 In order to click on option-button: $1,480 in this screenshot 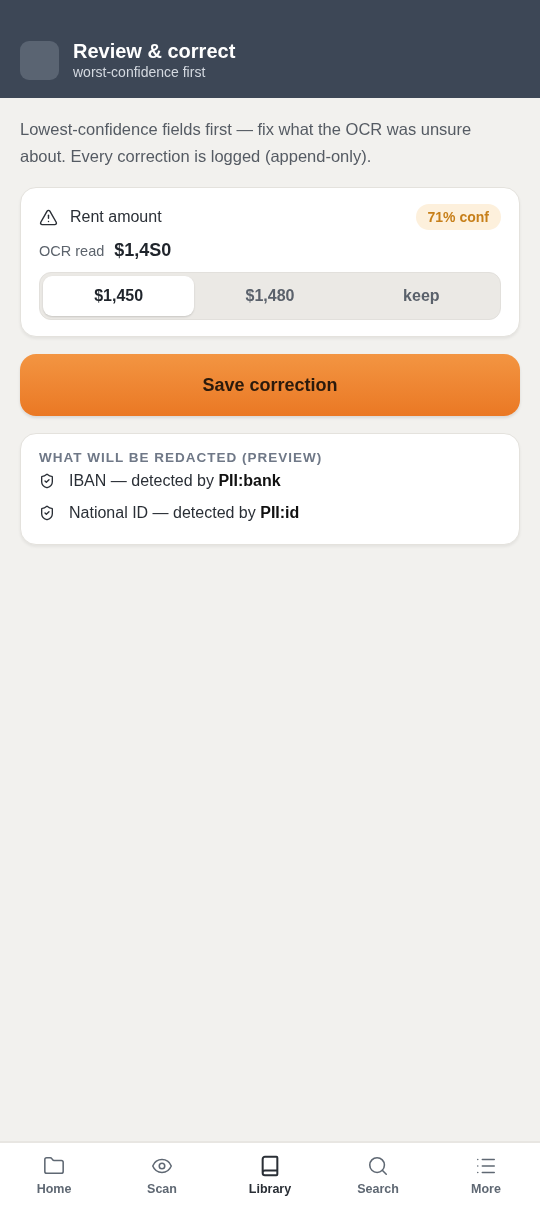, I will do `click(270, 296)`.